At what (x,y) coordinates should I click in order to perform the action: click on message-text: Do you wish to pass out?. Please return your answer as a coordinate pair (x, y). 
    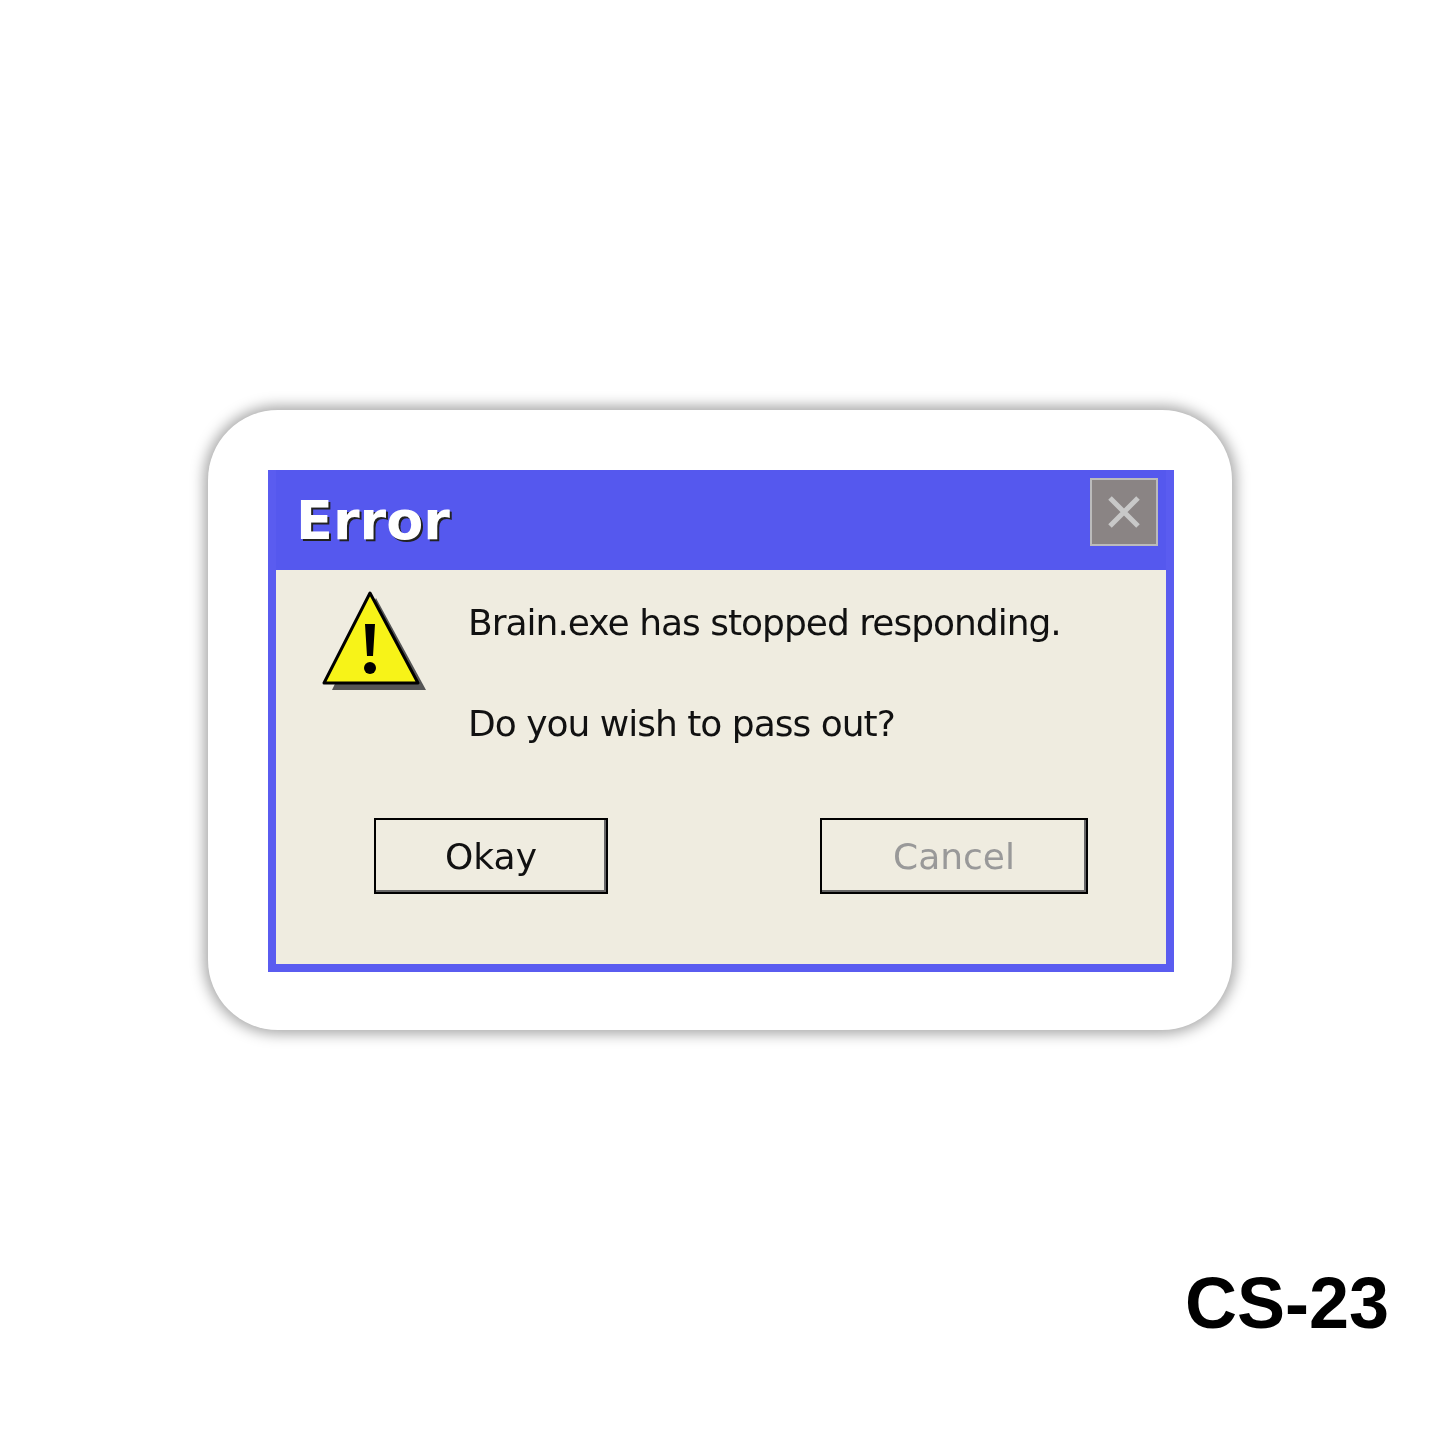
    Looking at the image, I should click on (682, 723).